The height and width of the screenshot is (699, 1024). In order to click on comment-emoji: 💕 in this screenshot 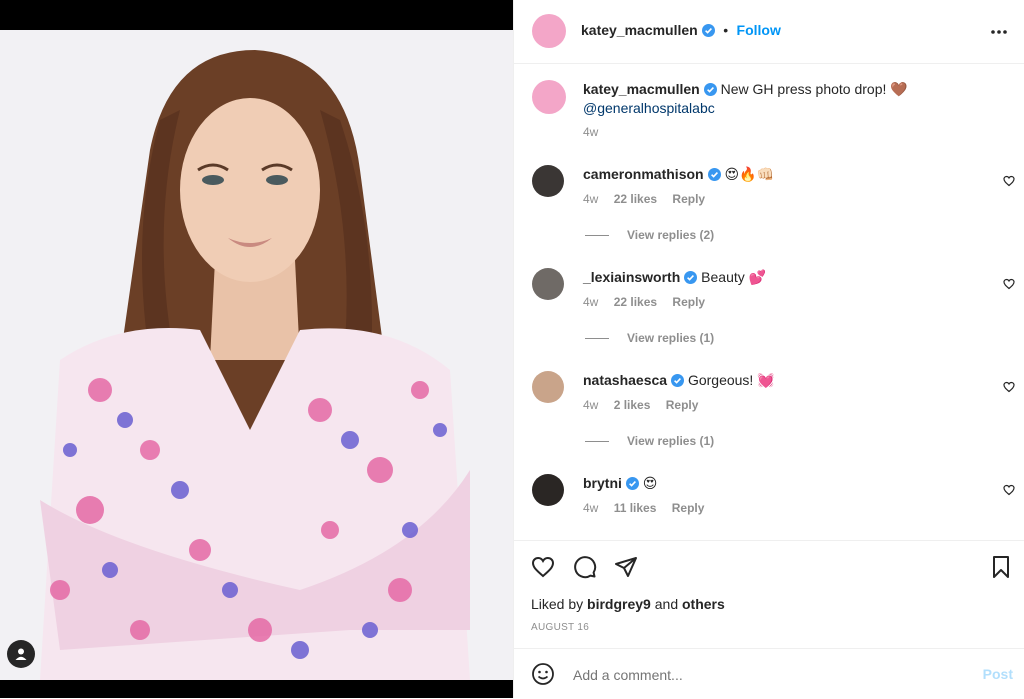, I will do `click(757, 278)`.